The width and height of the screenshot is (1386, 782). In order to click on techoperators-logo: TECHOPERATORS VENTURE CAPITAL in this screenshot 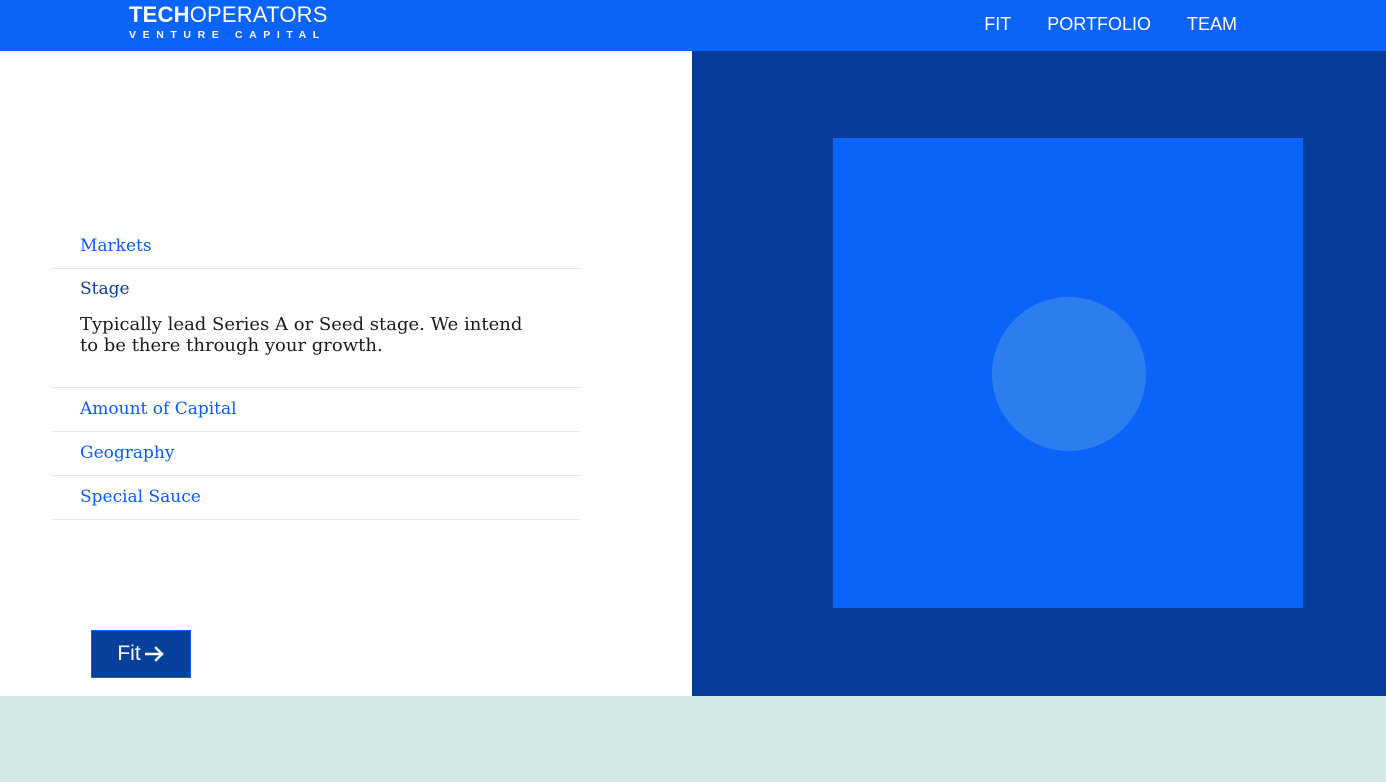, I will do `click(228, 22)`.